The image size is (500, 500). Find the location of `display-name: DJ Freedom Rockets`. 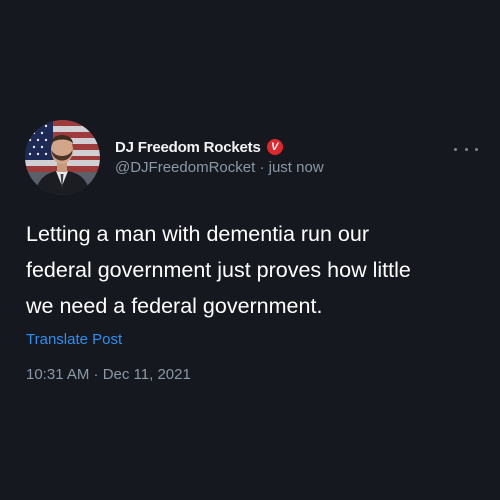

display-name: DJ Freedom Rockets is located at coordinates (188, 147).